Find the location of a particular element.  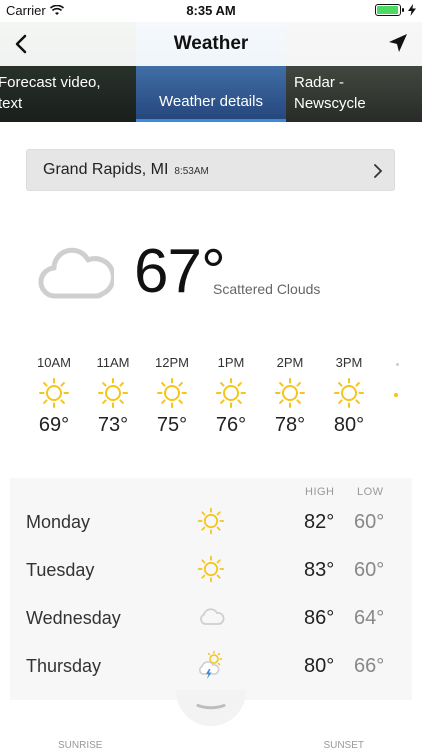

battery-icon is located at coordinates (389, 10).